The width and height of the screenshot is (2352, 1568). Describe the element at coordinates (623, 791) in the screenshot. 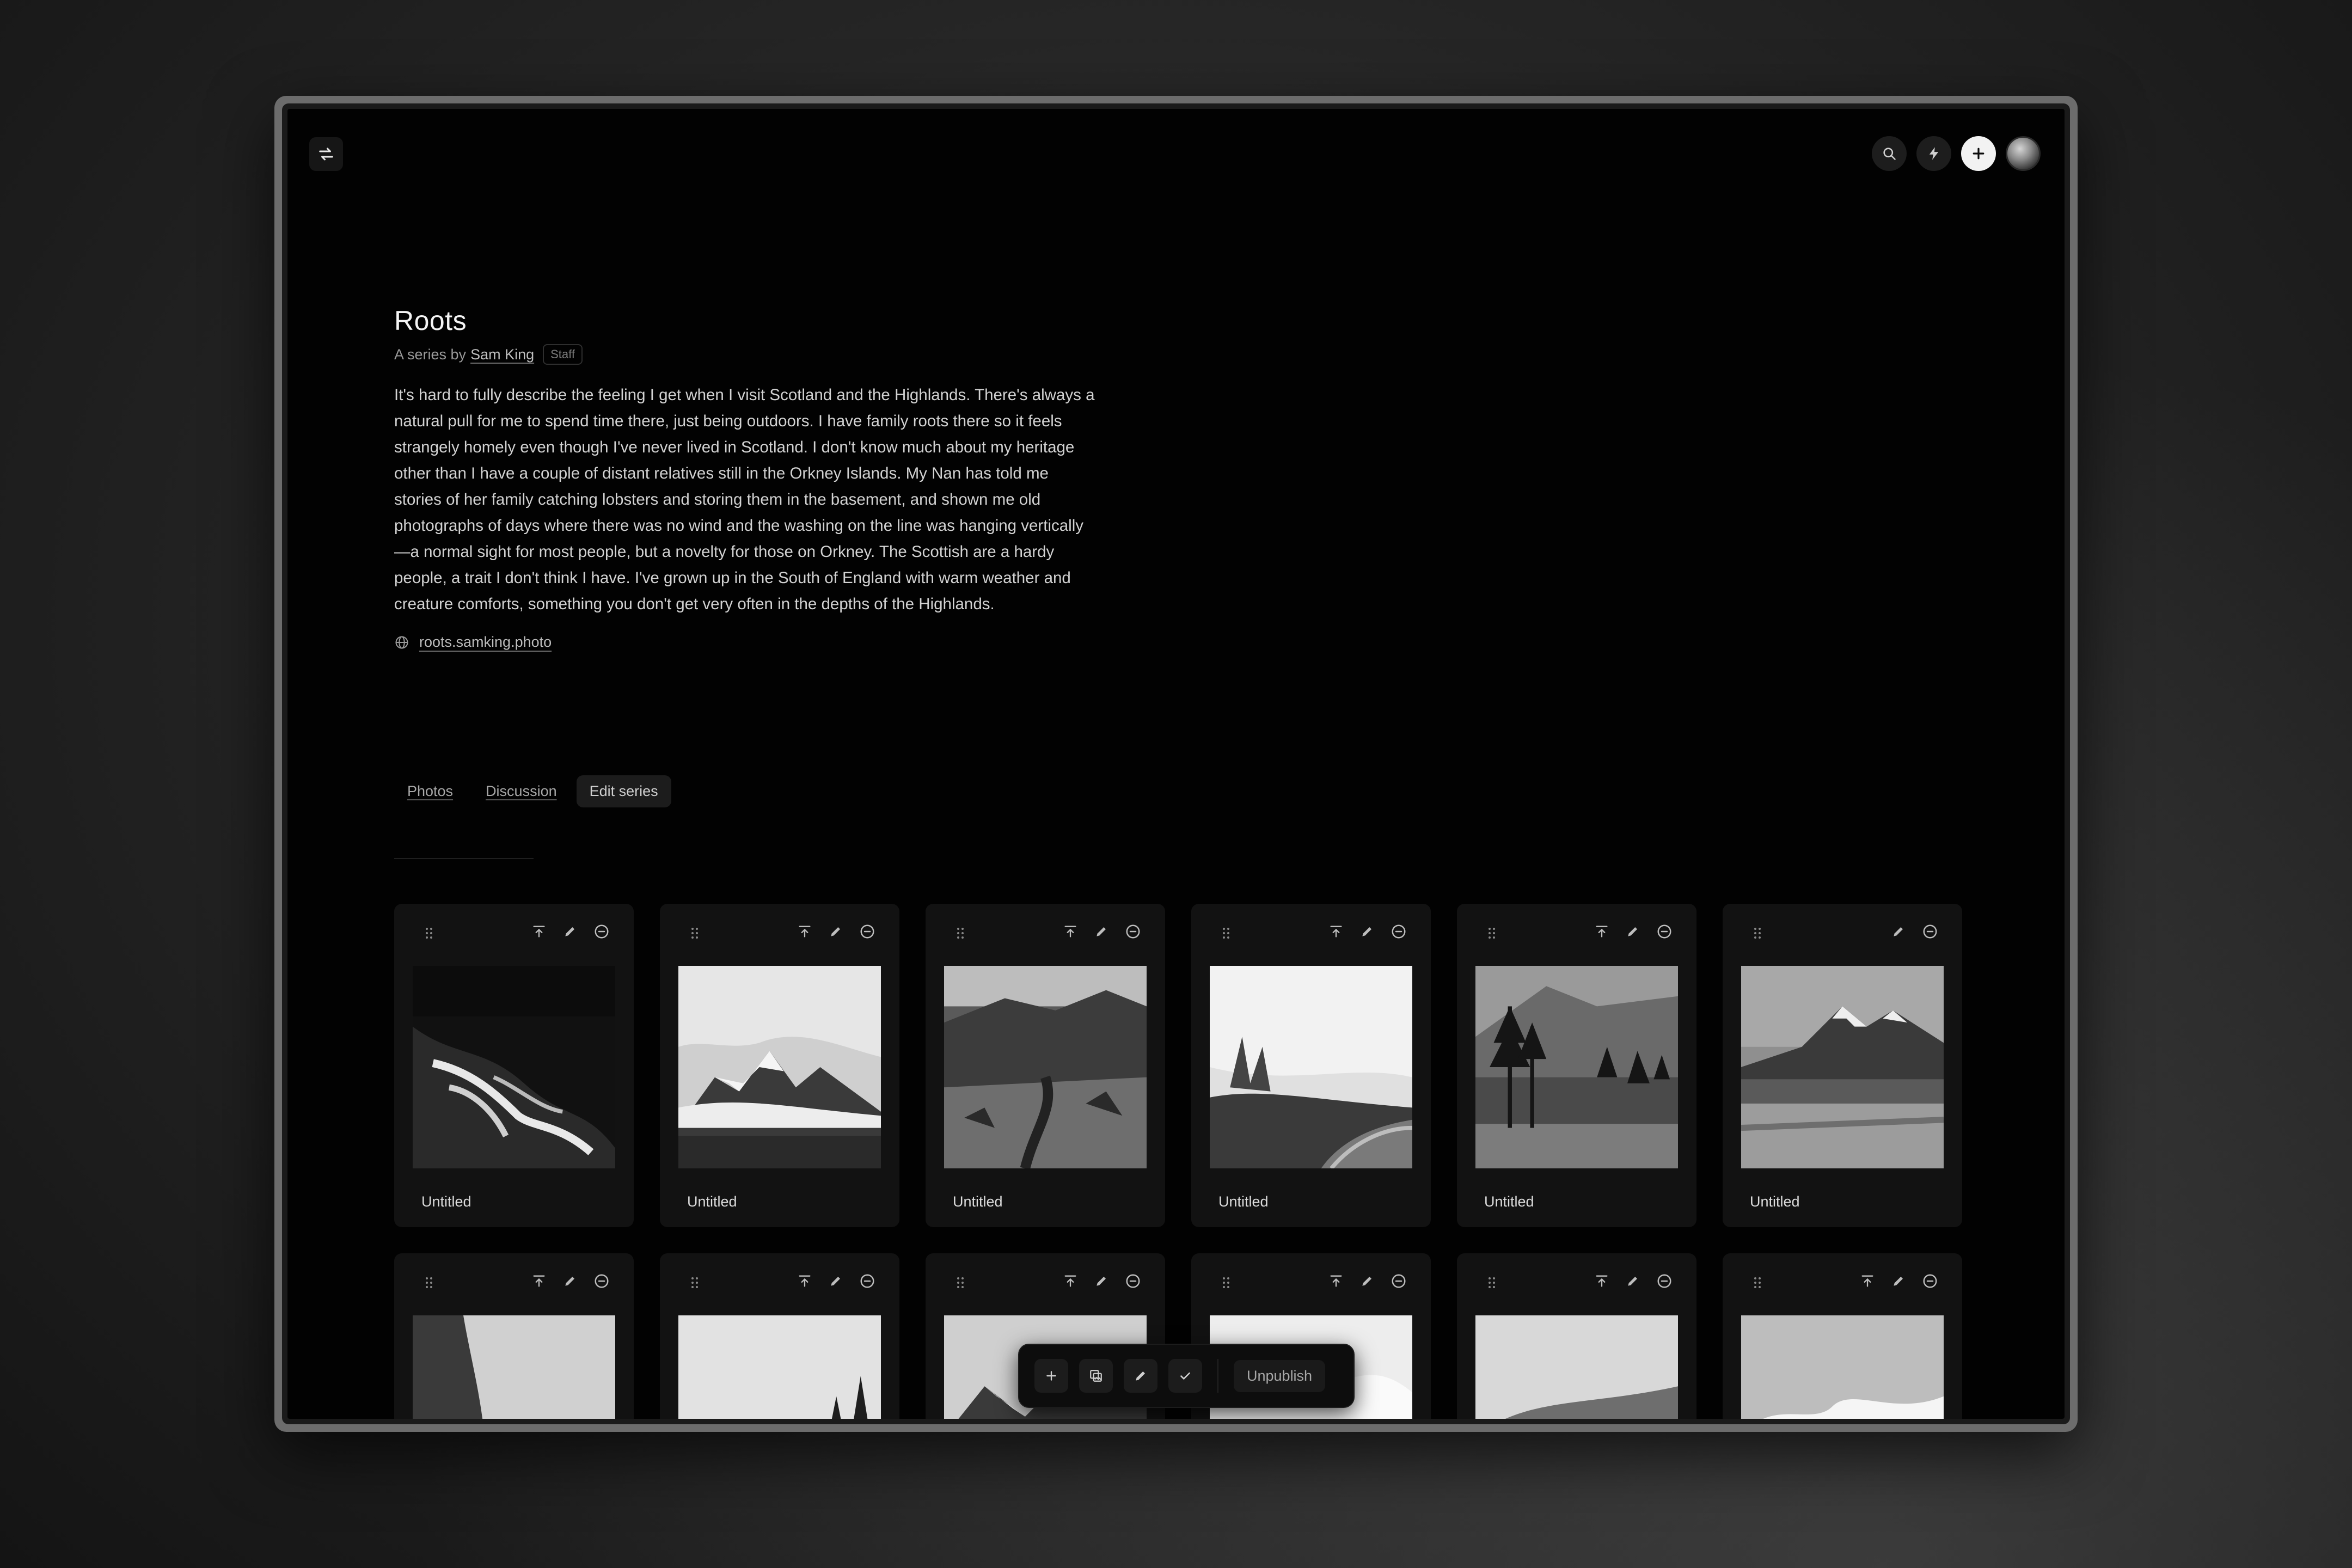

I see `tab-edit-series: Edit series` at that location.